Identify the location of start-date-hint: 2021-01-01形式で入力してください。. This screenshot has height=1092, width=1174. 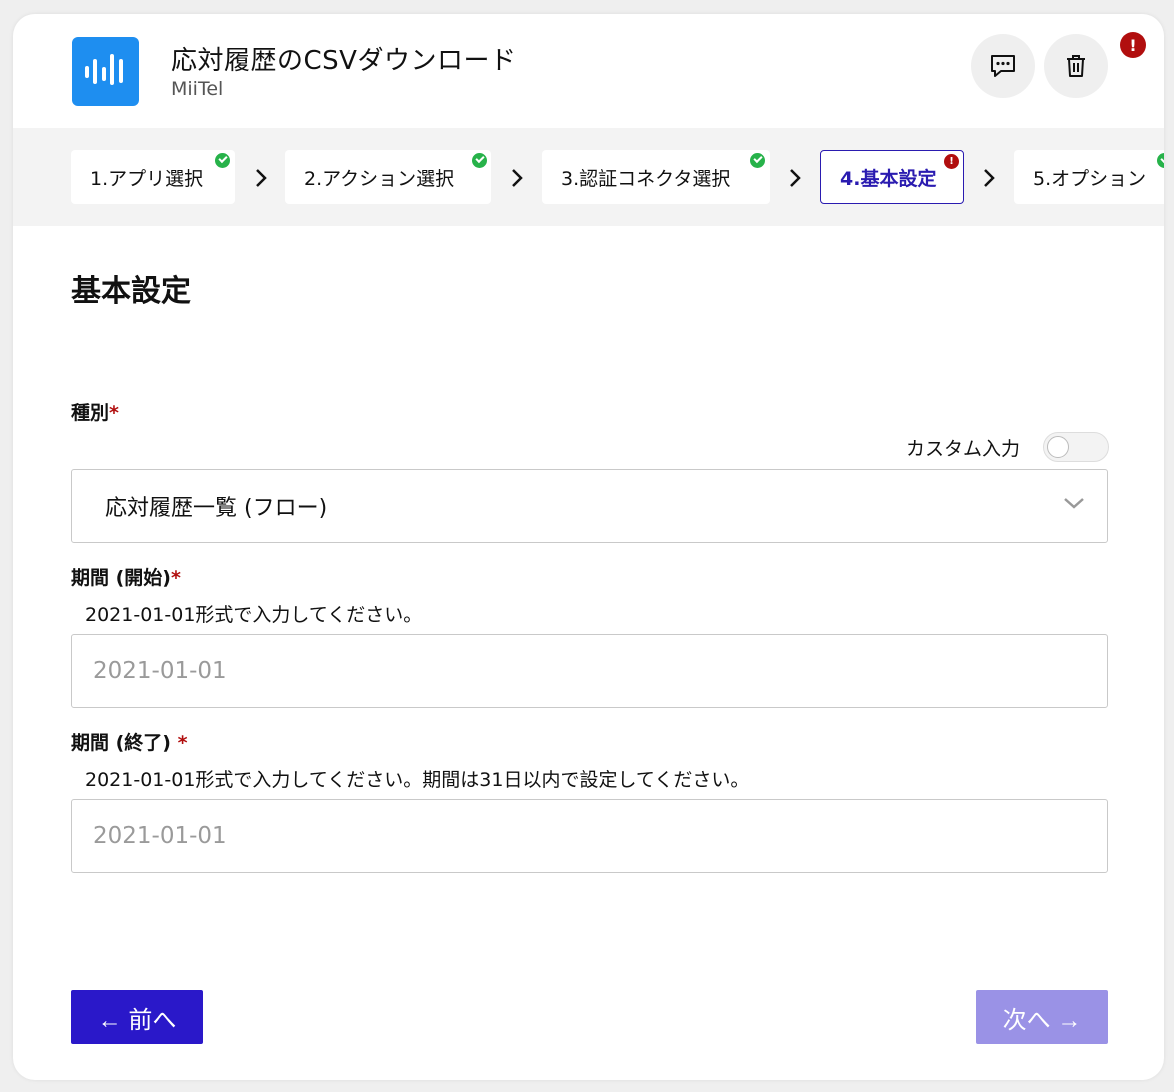
(254, 615).